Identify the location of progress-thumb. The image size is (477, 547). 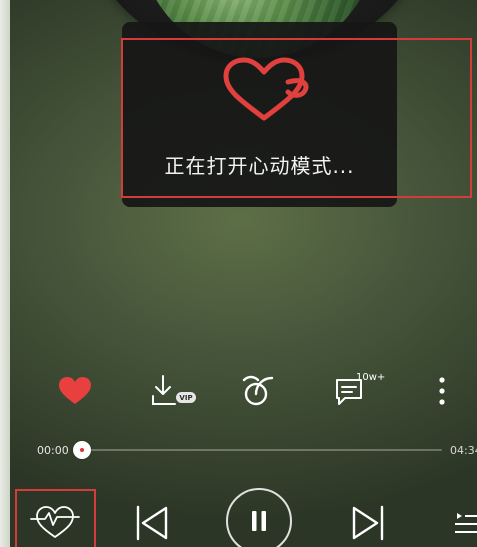
(82, 450).